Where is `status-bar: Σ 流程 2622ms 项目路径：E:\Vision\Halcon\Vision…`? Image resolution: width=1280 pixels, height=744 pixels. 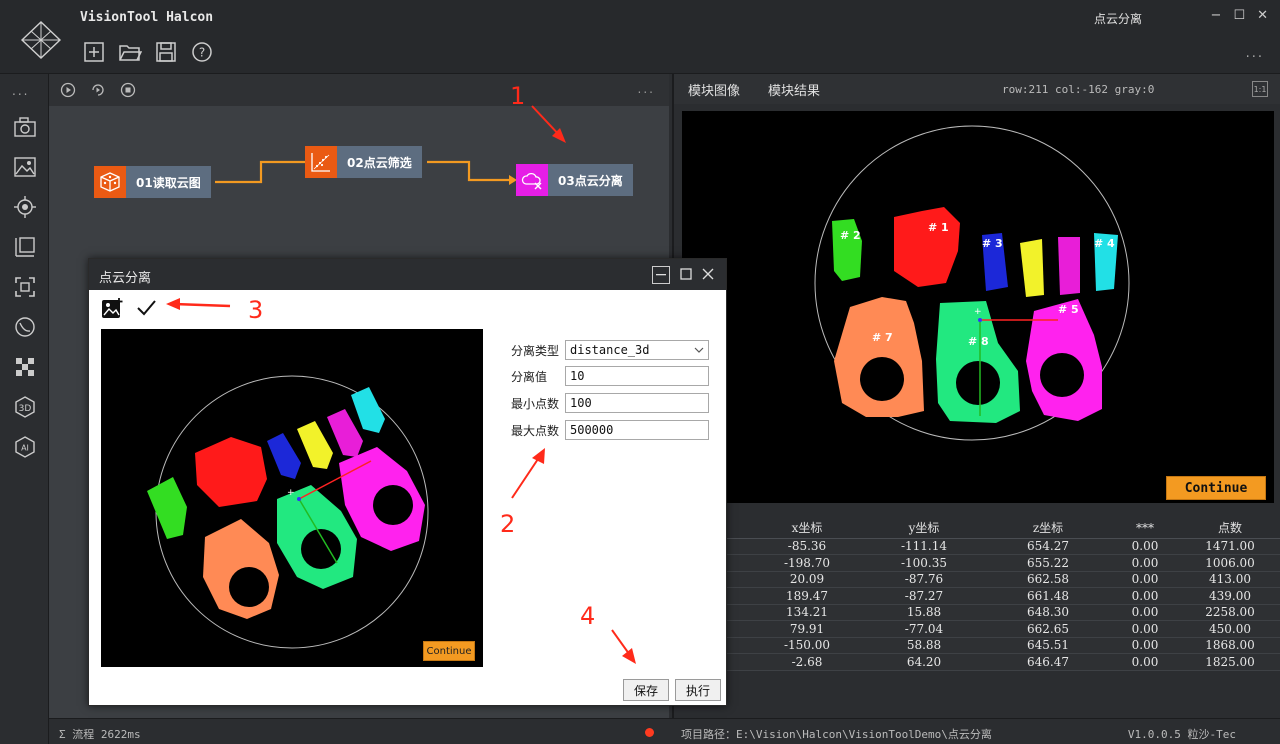
status-bar: Σ 流程 2622ms 项目路径：E:\Vision\Halcon\Vision… is located at coordinates (664, 731).